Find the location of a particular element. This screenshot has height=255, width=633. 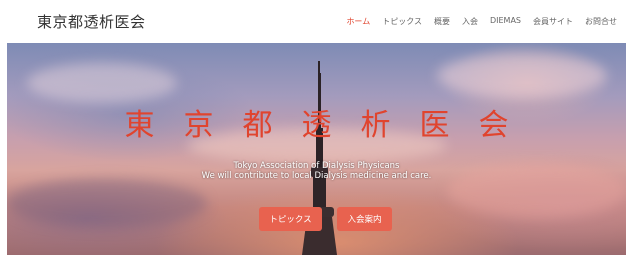

topics-button: トピックス is located at coordinates (290, 219).